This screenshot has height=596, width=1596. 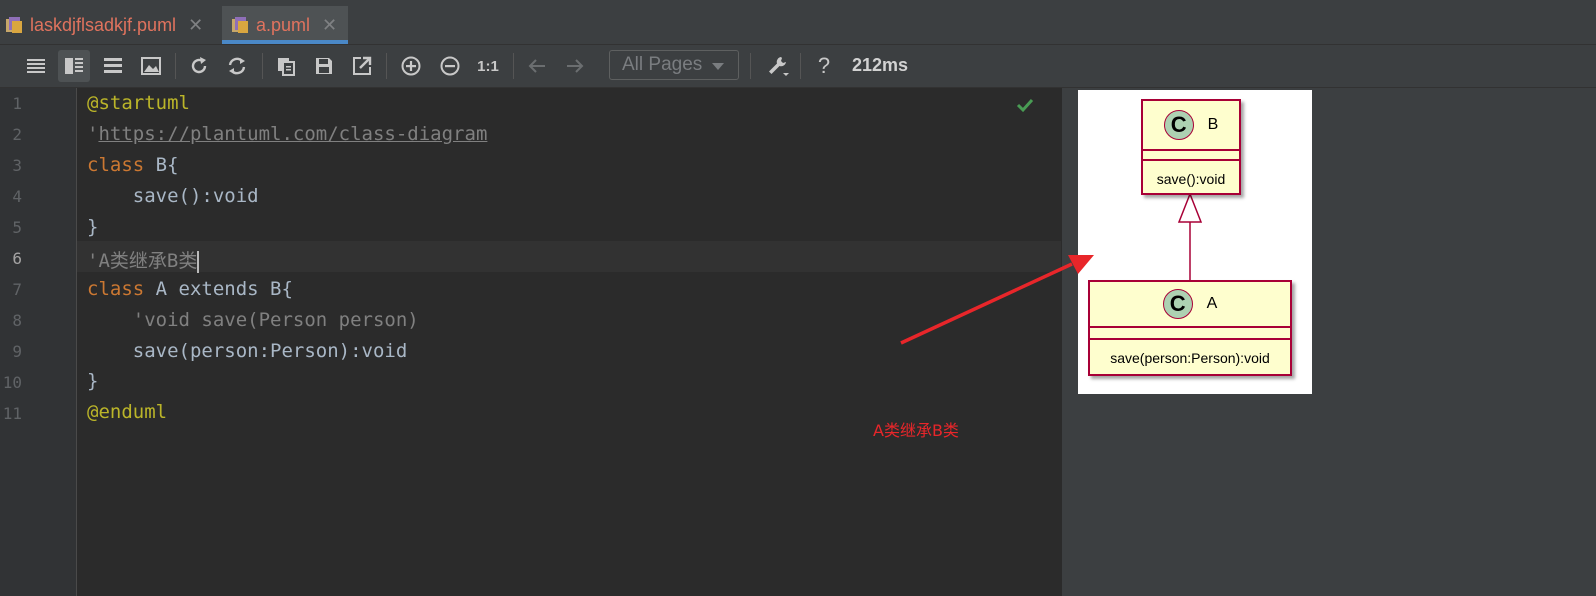 I want to click on actual-size-button: 1:1, so click(x=488, y=66).